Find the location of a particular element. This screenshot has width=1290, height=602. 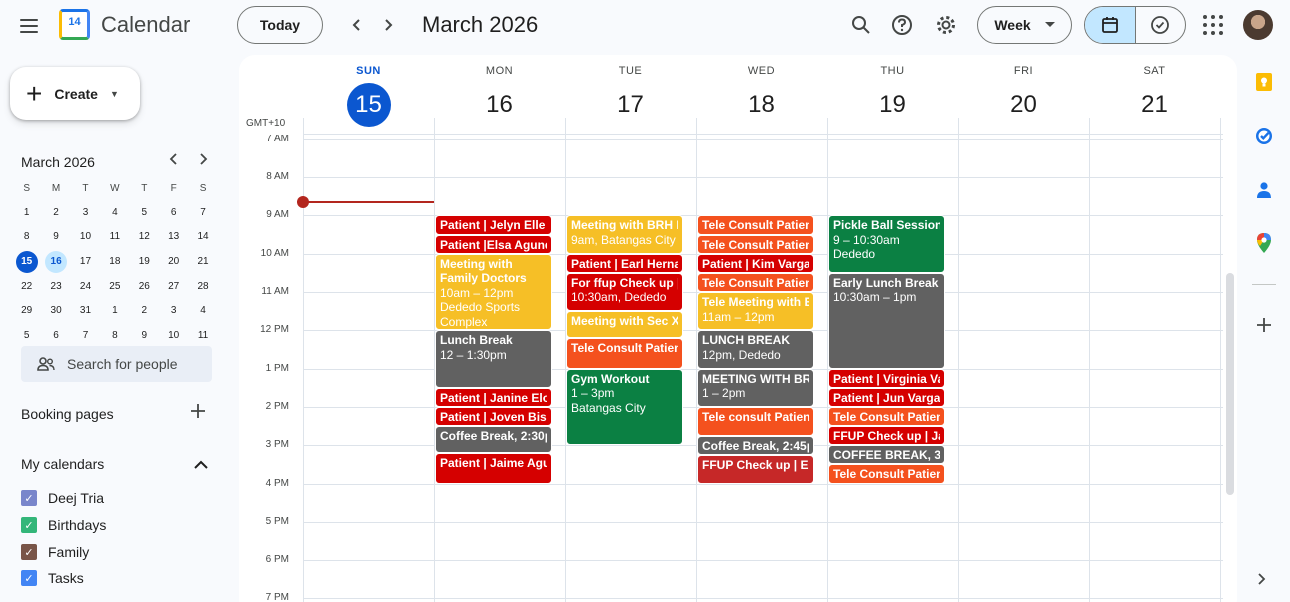

calendar-event: Patient | Kim Vargas, is located at coordinates (755, 263).